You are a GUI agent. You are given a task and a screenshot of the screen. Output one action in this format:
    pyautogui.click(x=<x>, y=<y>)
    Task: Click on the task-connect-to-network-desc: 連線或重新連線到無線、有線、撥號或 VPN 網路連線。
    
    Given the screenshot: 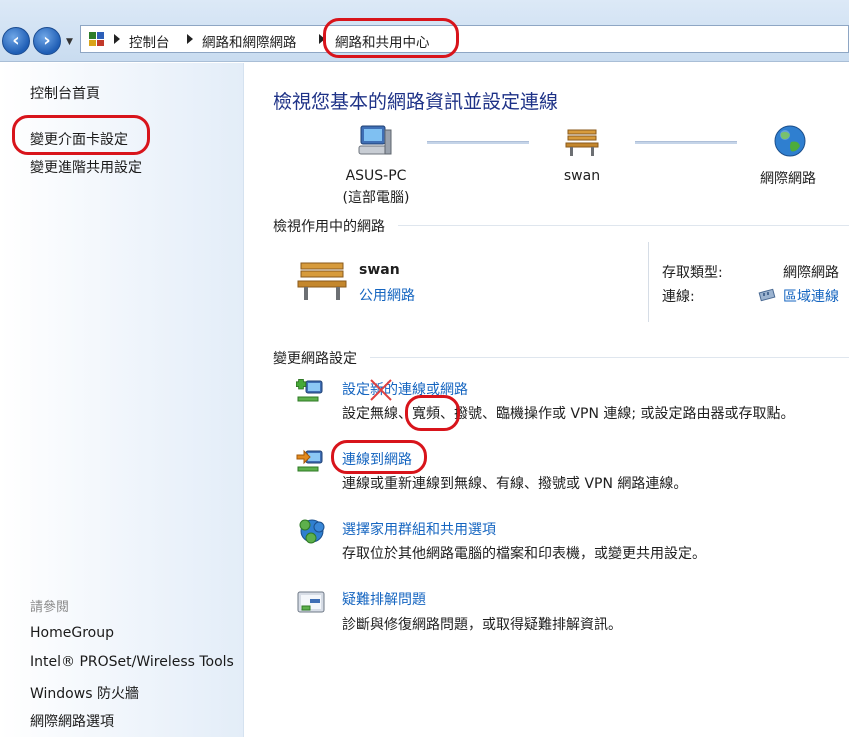 What is the action you would take?
    pyautogui.click(x=515, y=484)
    